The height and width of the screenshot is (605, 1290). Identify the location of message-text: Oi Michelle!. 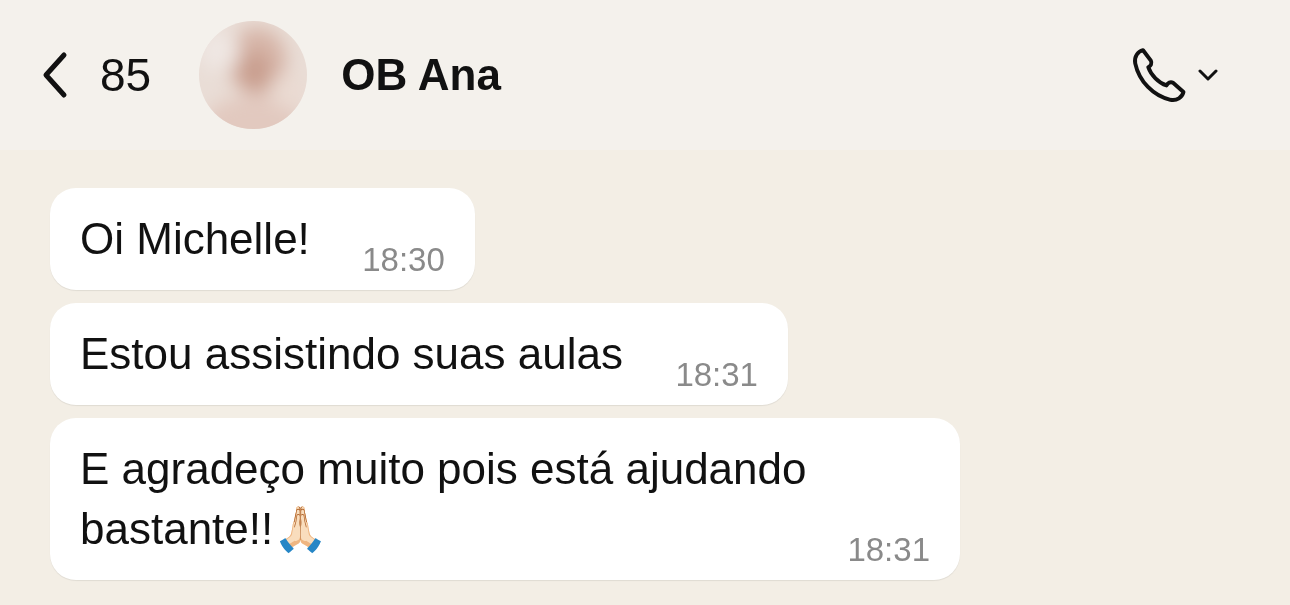
(195, 238).